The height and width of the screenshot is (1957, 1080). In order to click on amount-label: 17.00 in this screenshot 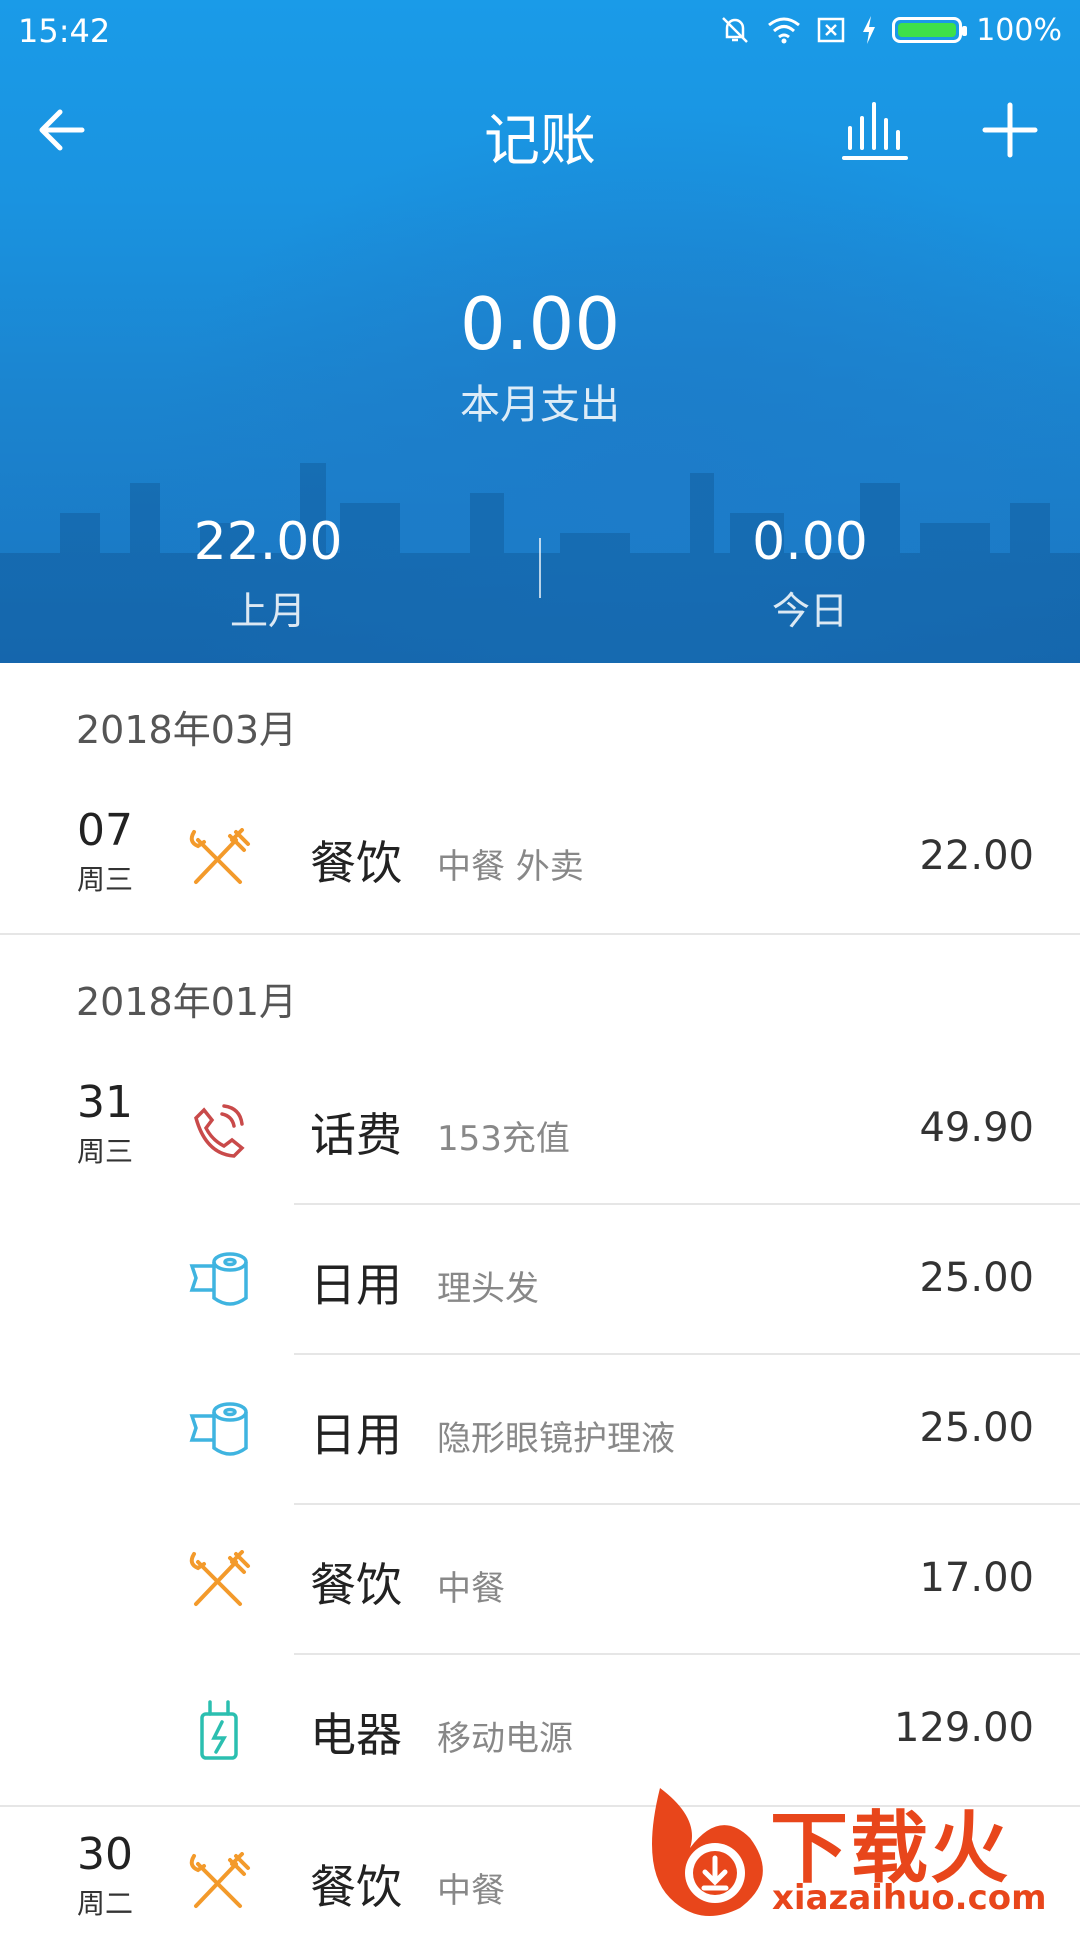, I will do `click(976, 1578)`.